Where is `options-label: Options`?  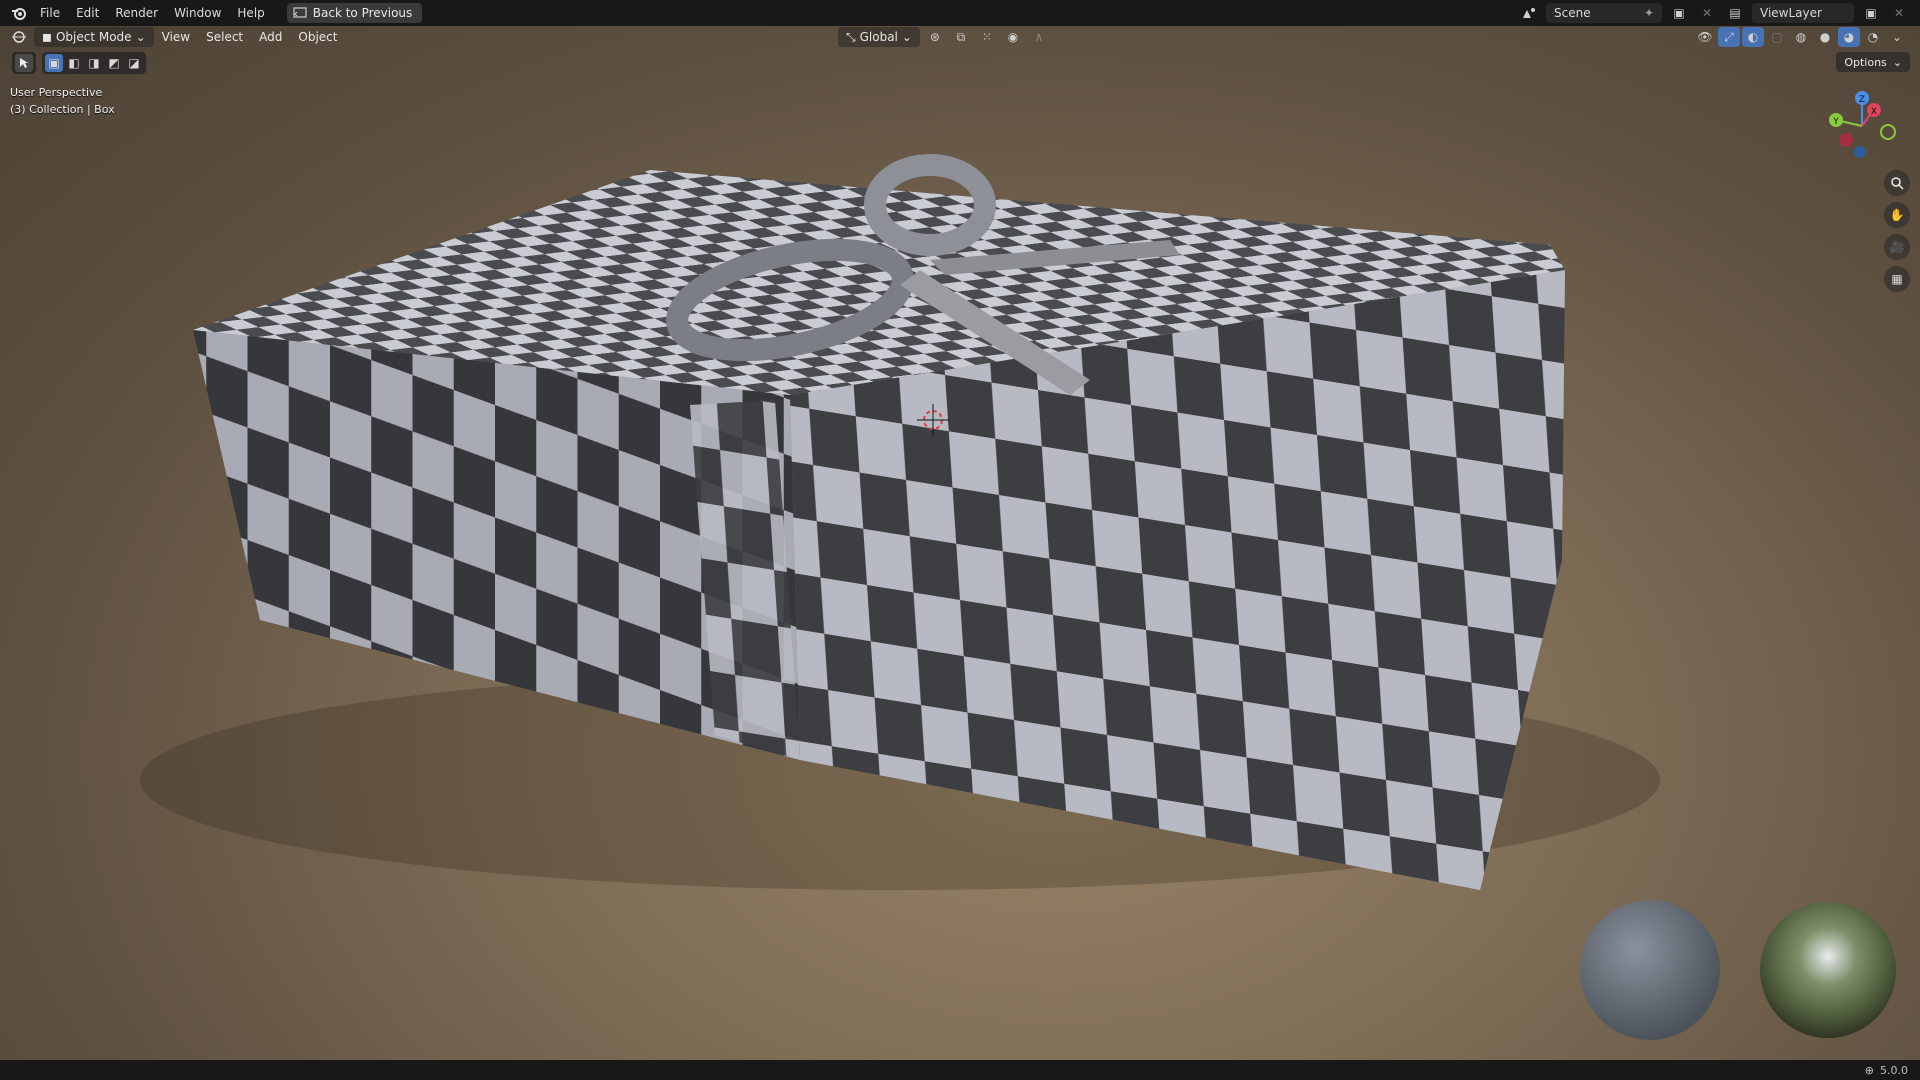 options-label: Options is located at coordinates (1865, 62).